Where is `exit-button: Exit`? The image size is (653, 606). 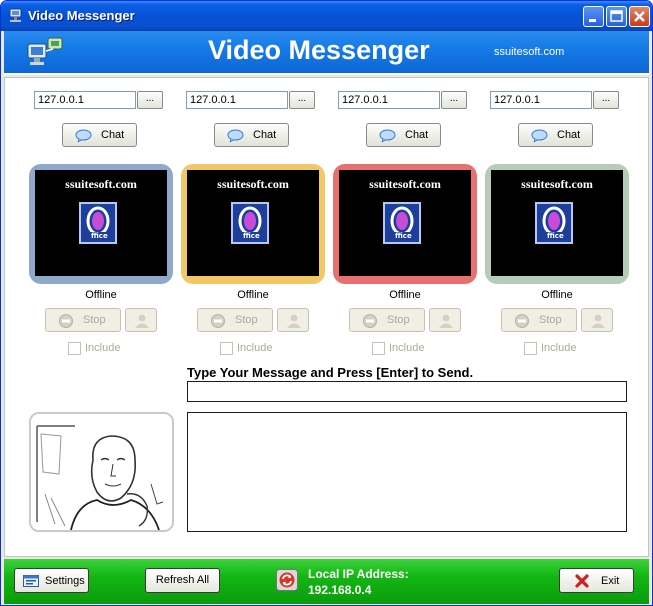 exit-button: Exit is located at coordinates (596, 580).